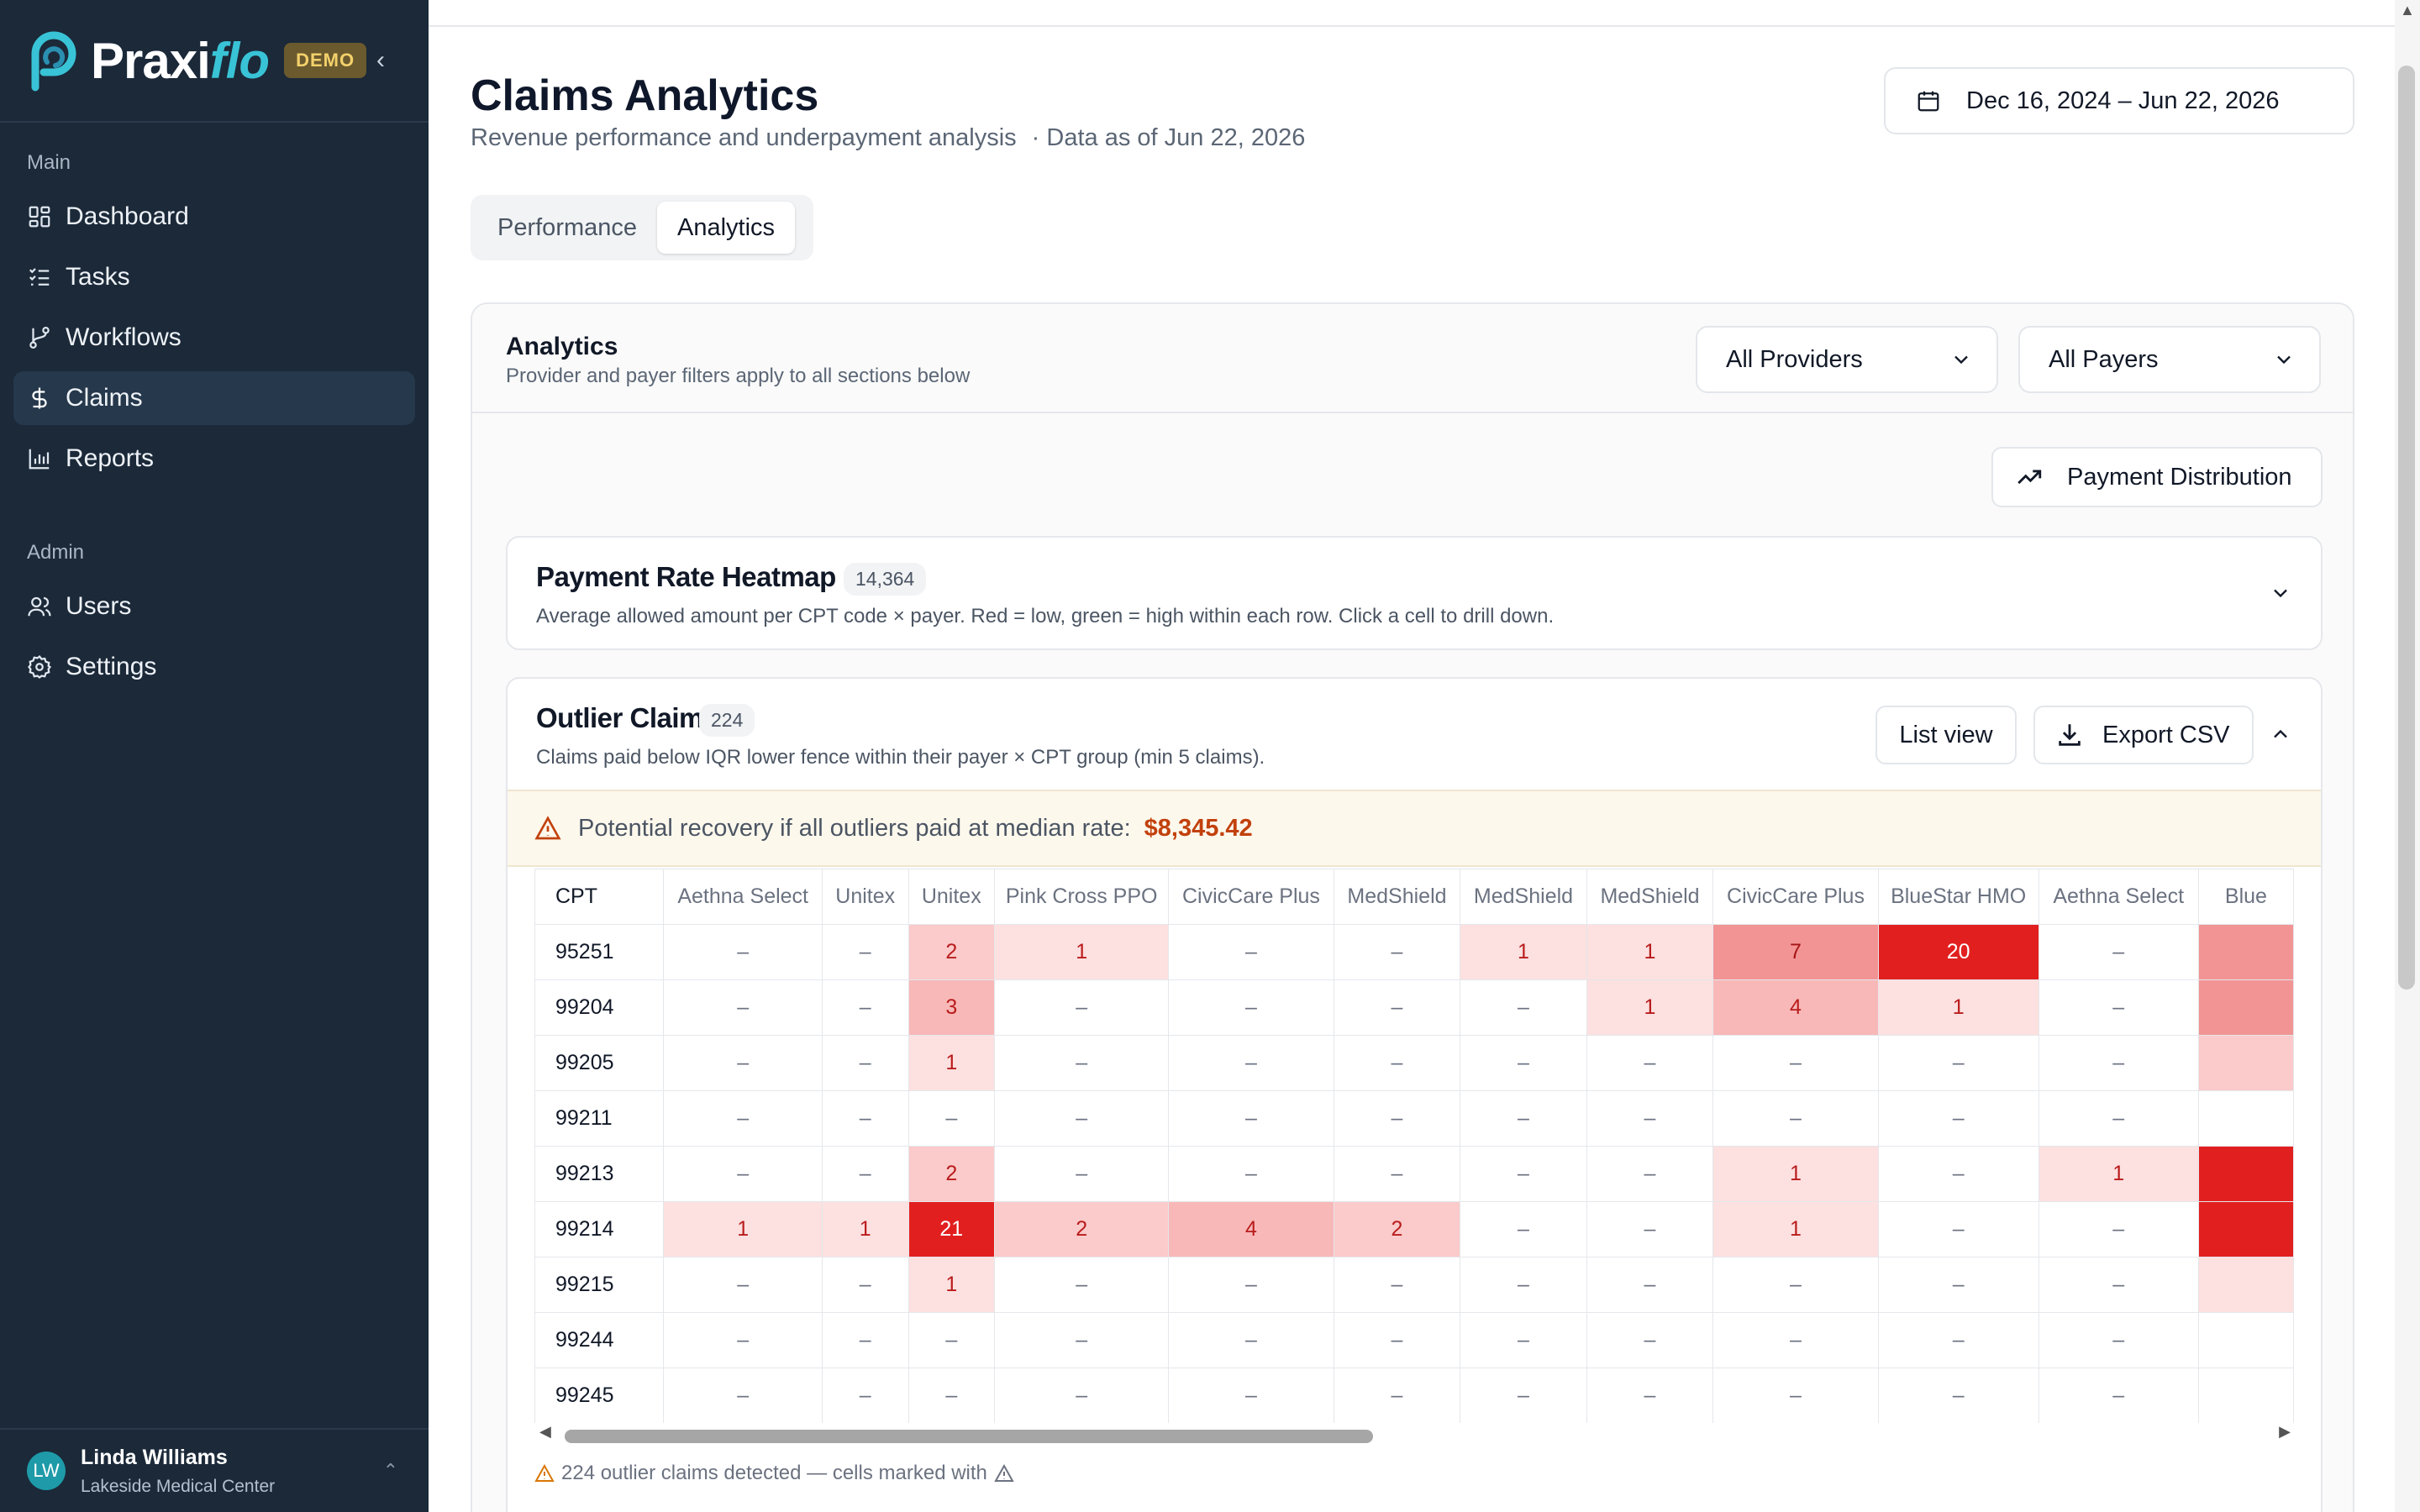 This screenshot has height=1512, width=2420. Describe the element at coordinates (214, 398) in the screenshot. I see `sidebar-item-claims: Claims` at that location.